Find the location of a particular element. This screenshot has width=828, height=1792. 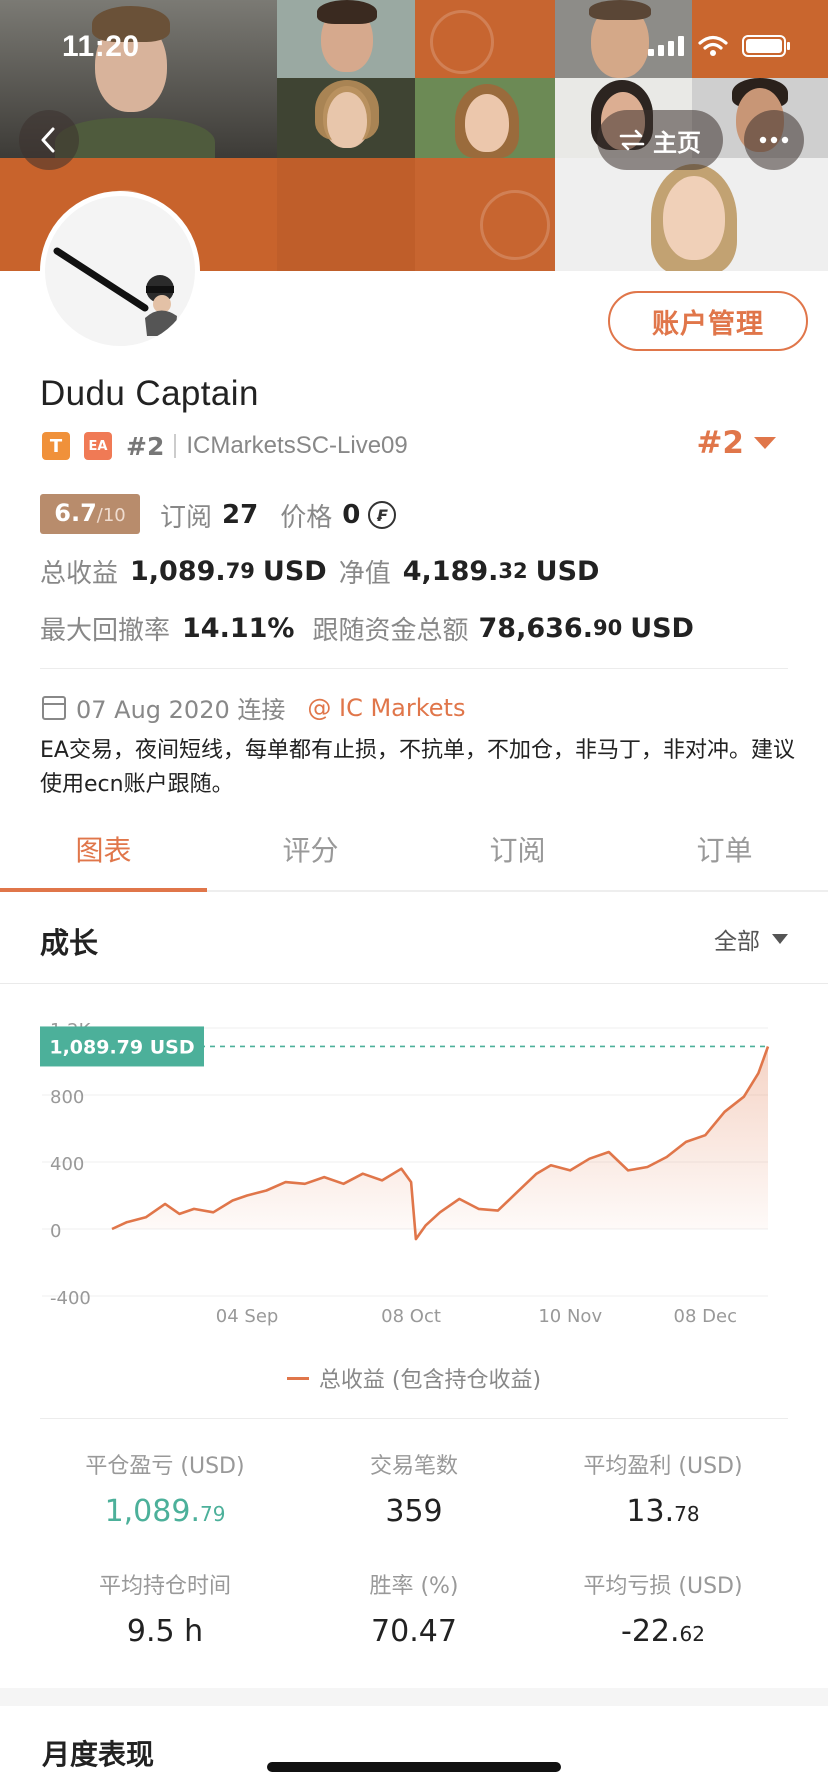

chevron-left-icon is located at coordinates (48, 140).